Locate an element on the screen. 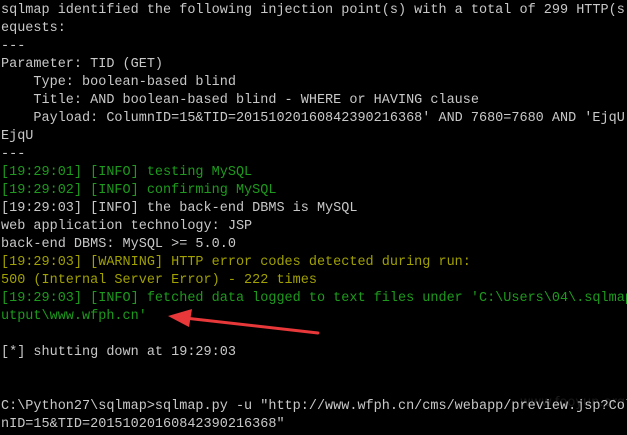  watermark: www.fooyun.org is located at coordinates (572, 402).